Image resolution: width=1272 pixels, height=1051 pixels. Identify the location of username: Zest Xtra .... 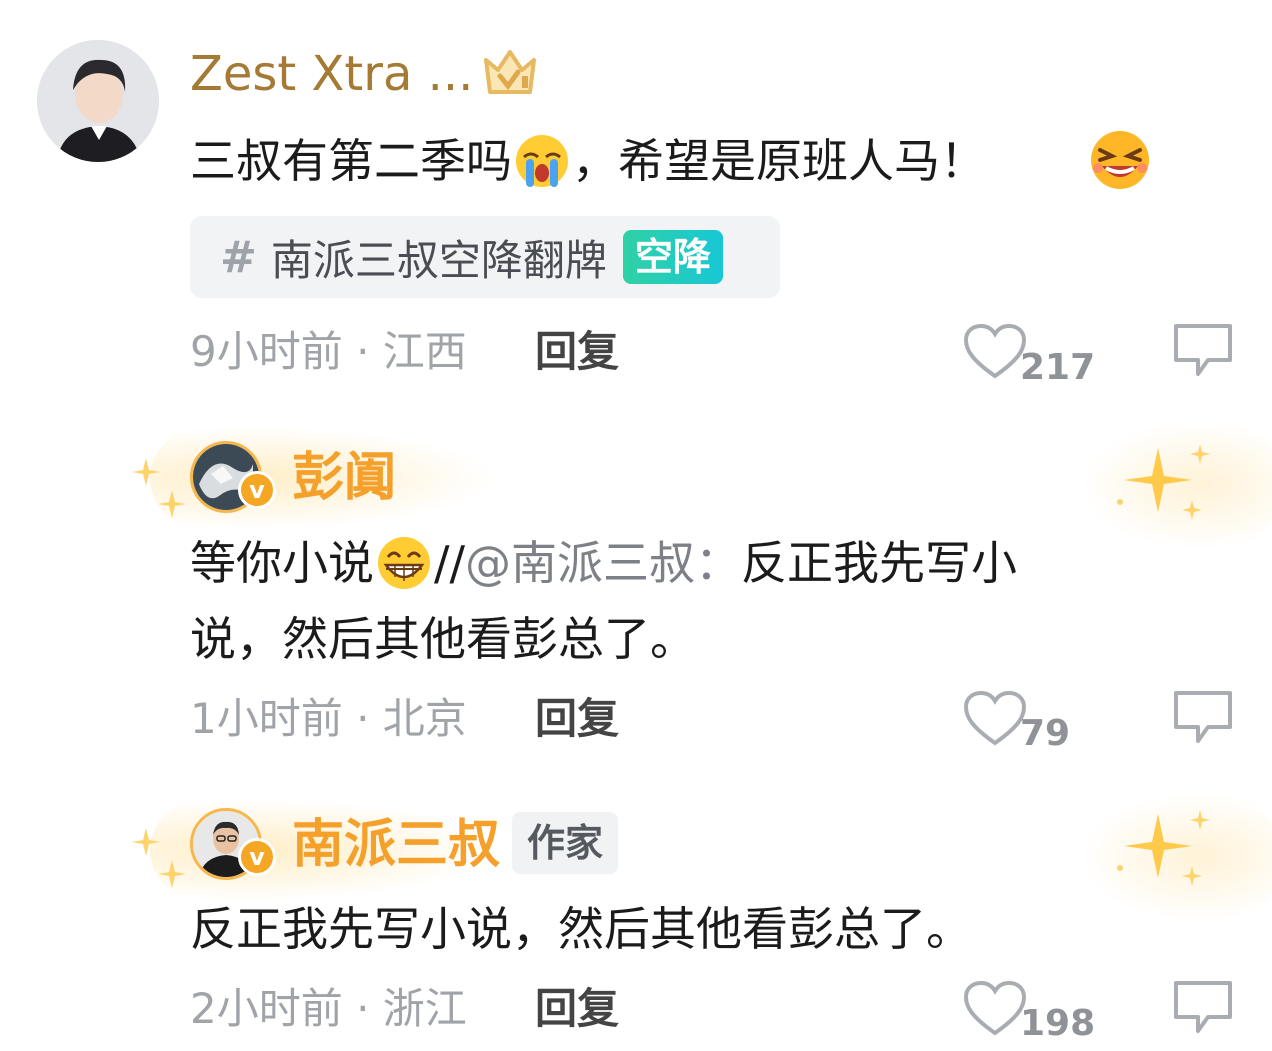
(331, 74).